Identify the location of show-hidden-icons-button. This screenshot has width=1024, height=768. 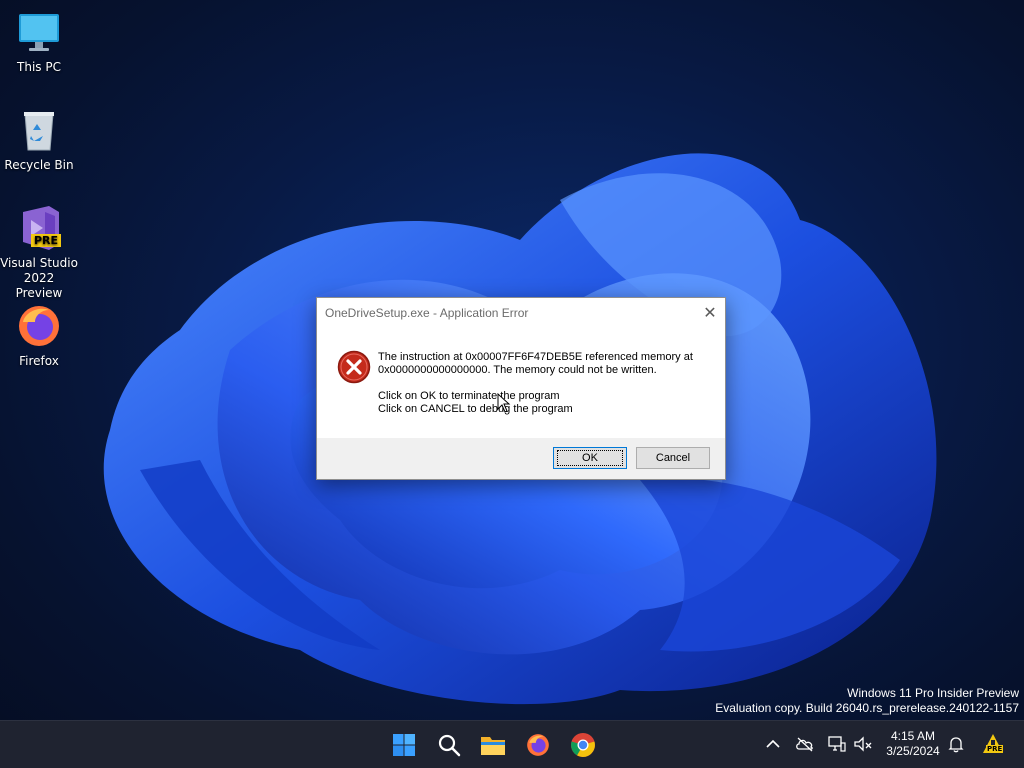
(773, 744).